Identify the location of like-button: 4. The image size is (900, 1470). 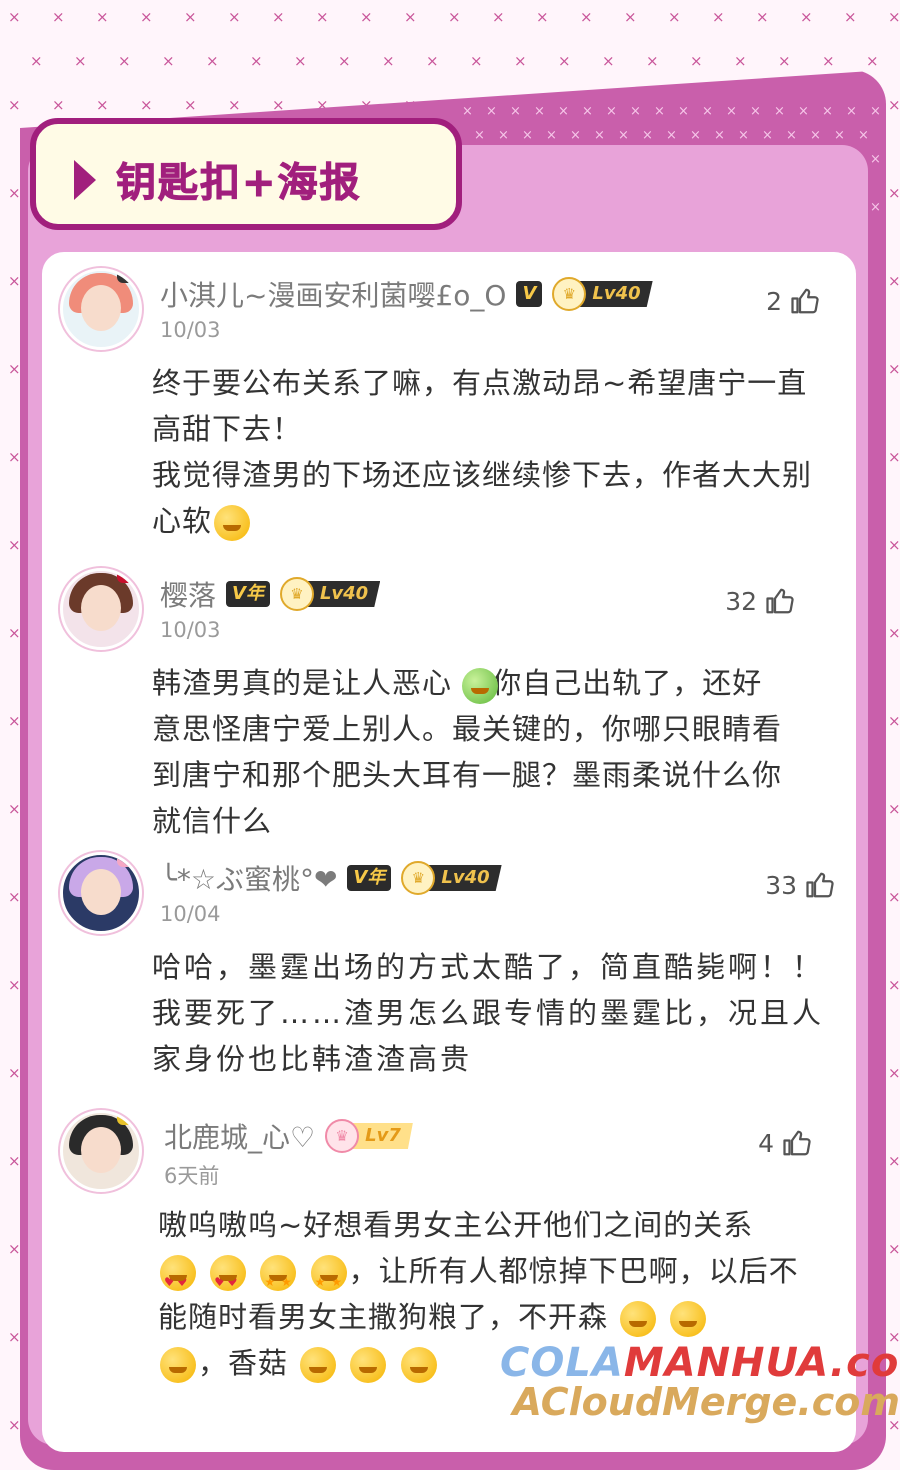
(785, 1143).